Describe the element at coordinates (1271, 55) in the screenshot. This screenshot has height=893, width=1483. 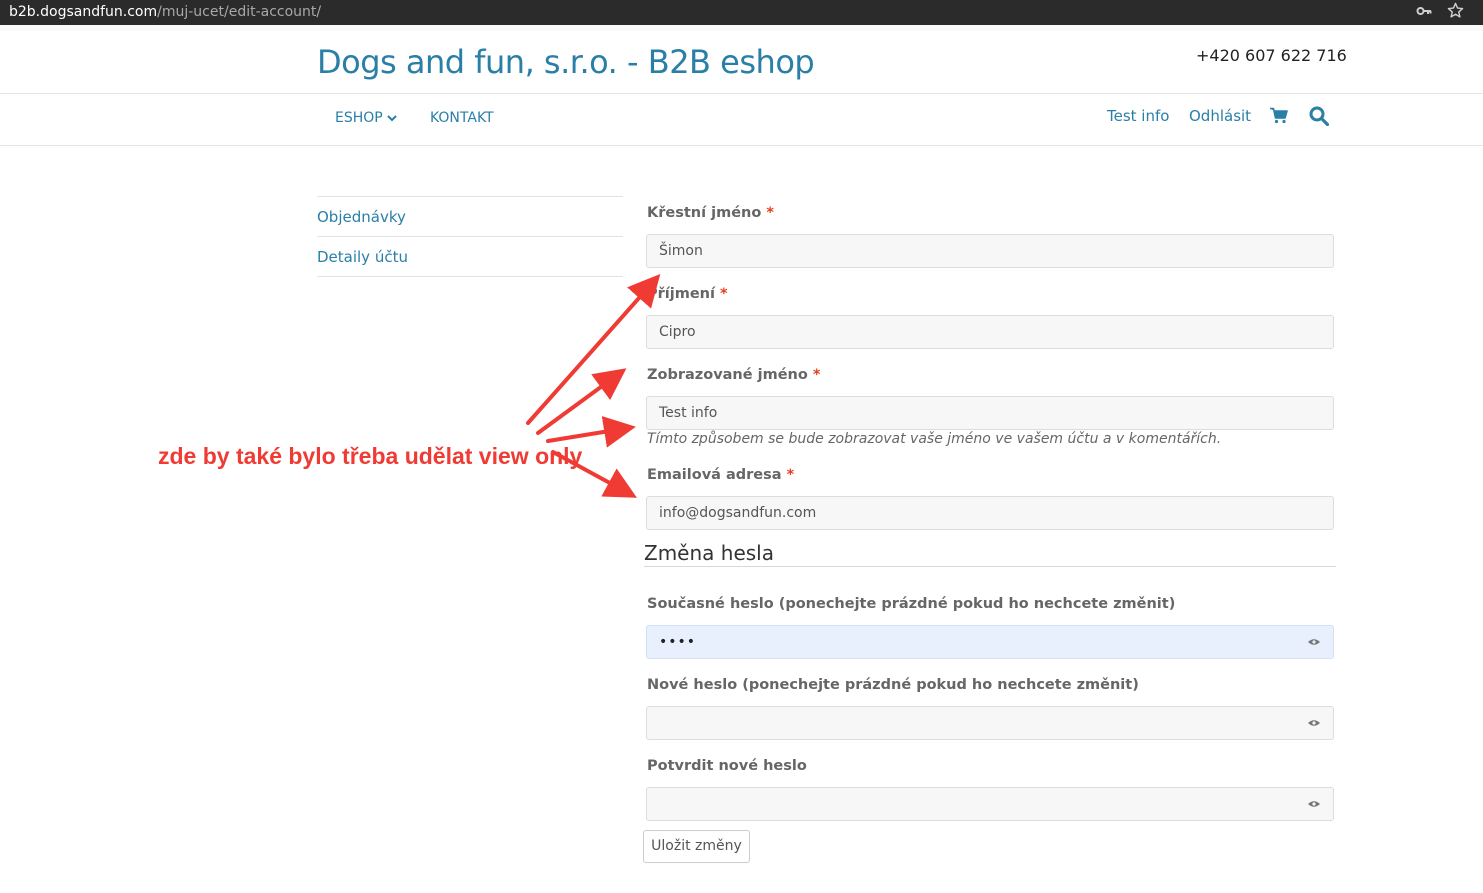
I see `phone-number: +420 607 622 716` at that location.